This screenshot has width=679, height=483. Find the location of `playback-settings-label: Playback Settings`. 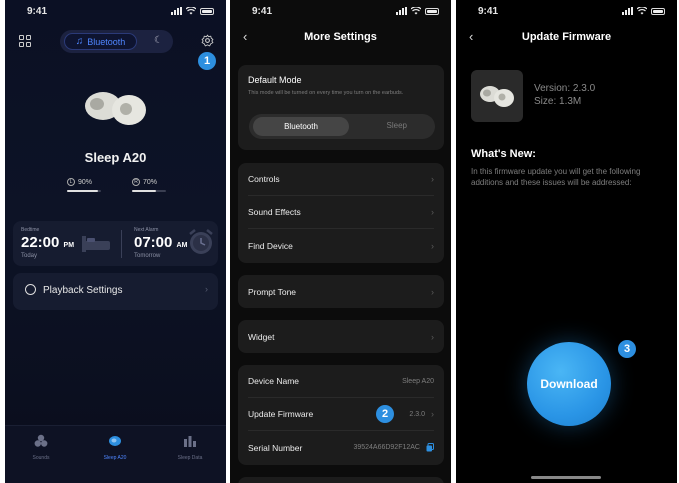

playback-settings-label: Playback Settings is located at coordinates (83, 290).